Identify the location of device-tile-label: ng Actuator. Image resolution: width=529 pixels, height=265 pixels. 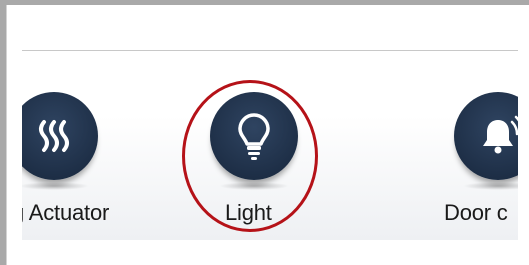
(66, 212).